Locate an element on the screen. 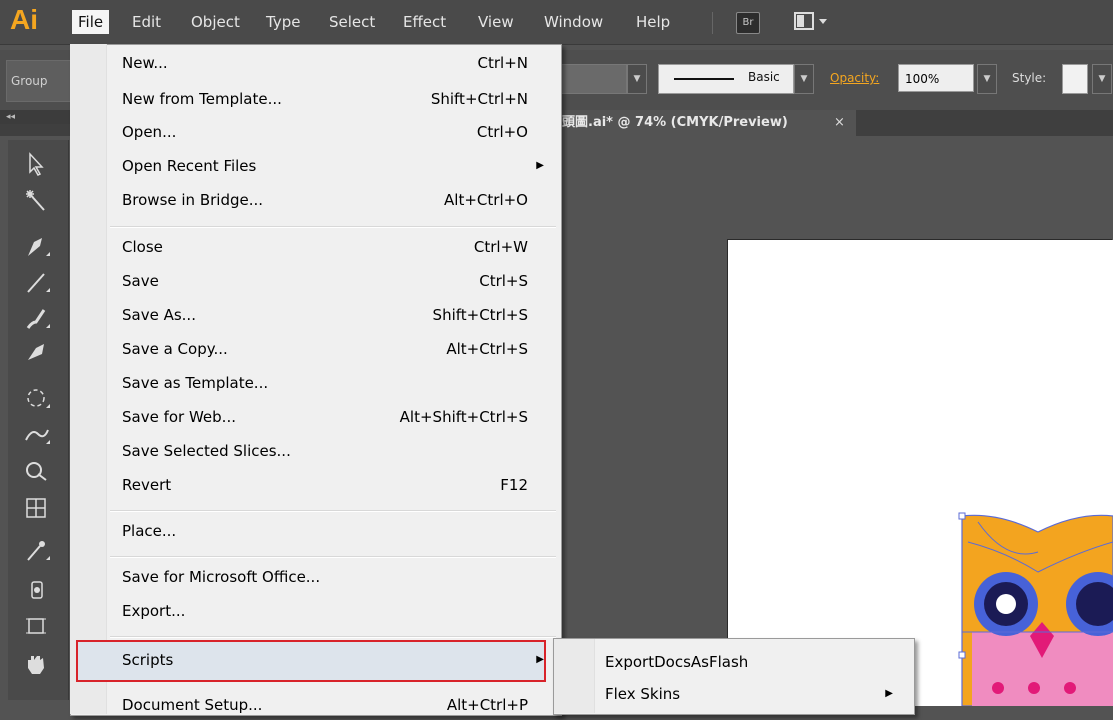 The height and width of the screenshot is (720, 1113). rotate-tool-icon is located at coordinates (36, 398).